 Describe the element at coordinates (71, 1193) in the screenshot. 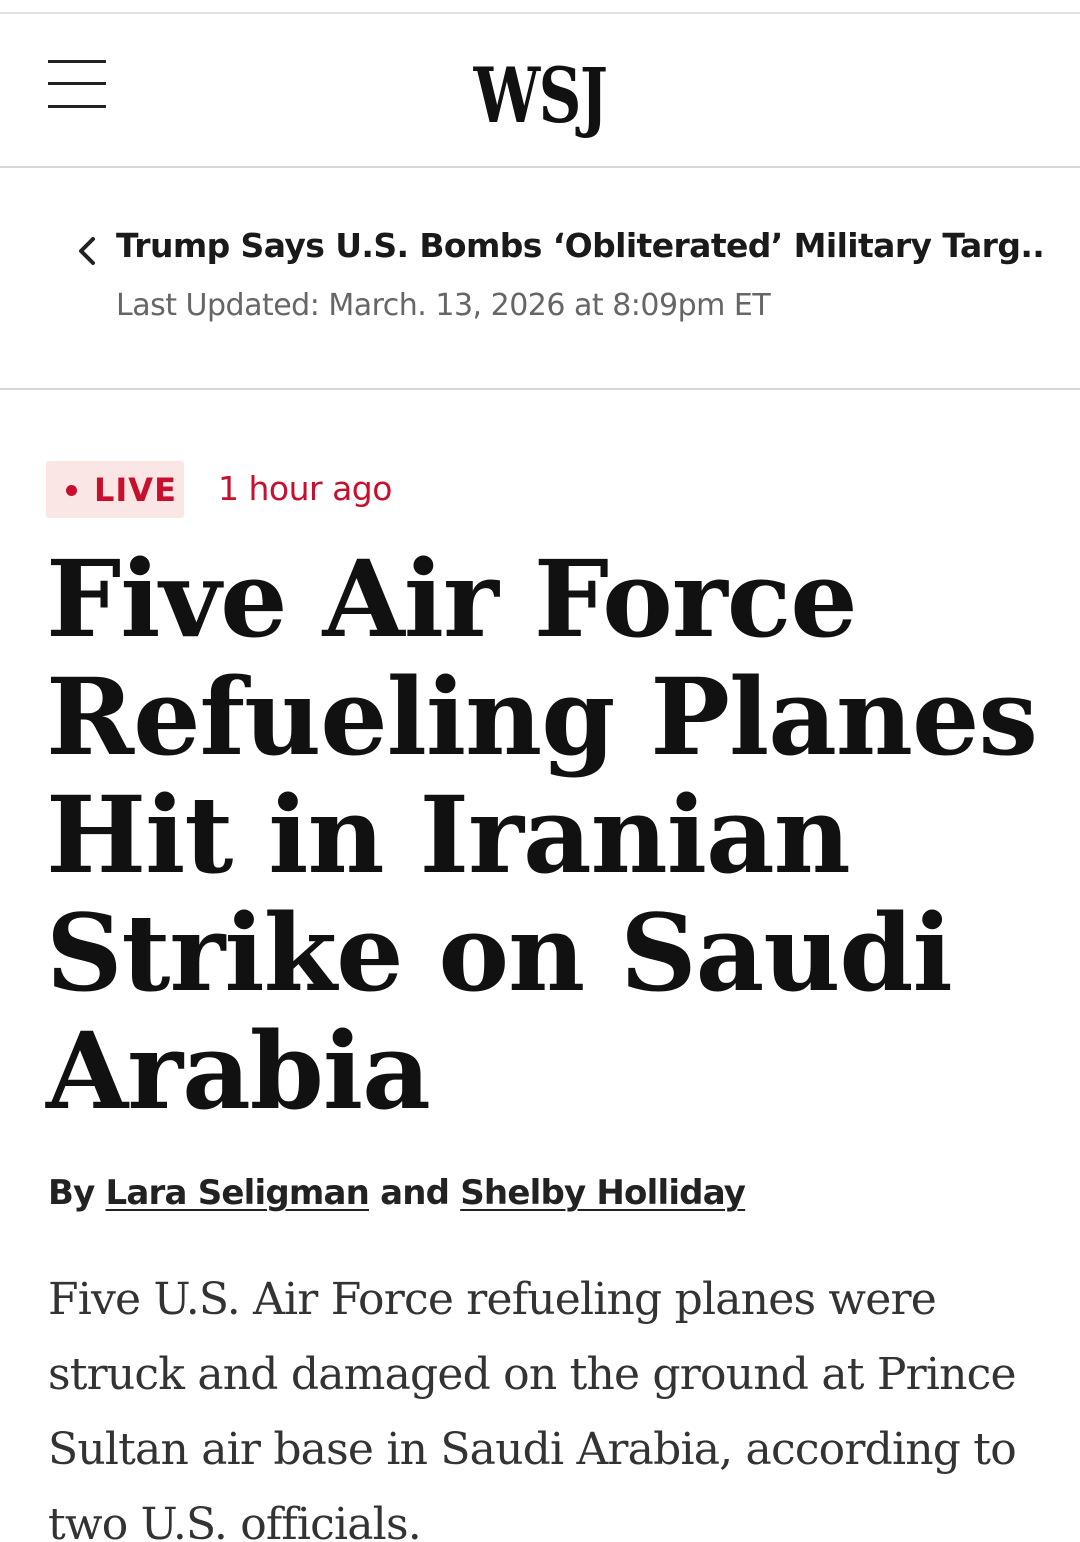

I see `byline-prefix: By` at that location.